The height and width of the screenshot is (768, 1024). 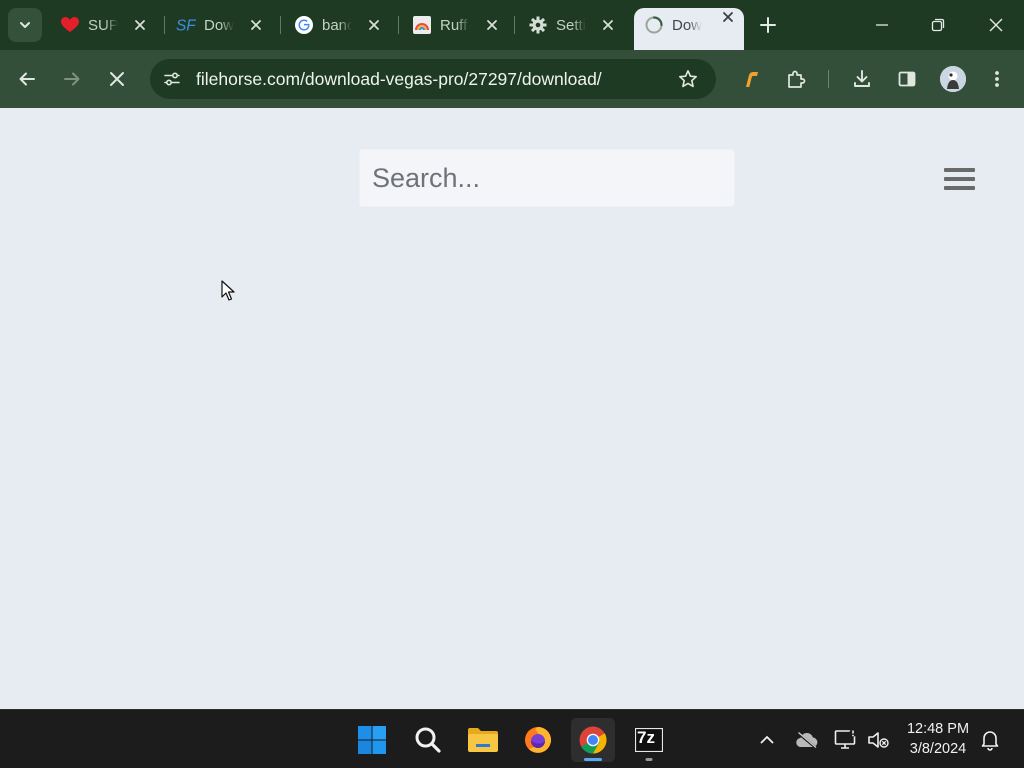 I want to click on side-panel-icon, so click(x=907, y=79).